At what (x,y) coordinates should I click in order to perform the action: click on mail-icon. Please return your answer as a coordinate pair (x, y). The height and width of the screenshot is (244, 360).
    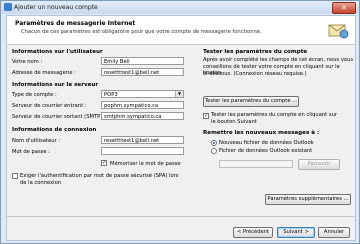
    Looking at the image, I should click on (8, 7).